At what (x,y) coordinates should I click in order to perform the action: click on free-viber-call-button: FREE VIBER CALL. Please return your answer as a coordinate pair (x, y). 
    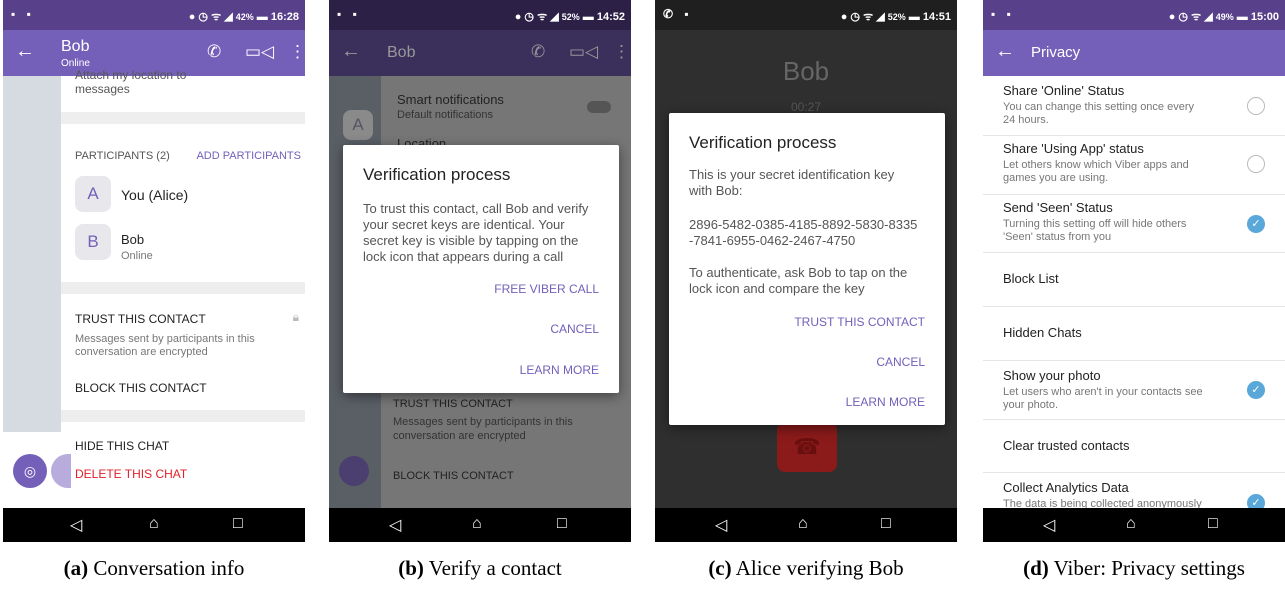
    Looking at the image, I should click on (546, 289).